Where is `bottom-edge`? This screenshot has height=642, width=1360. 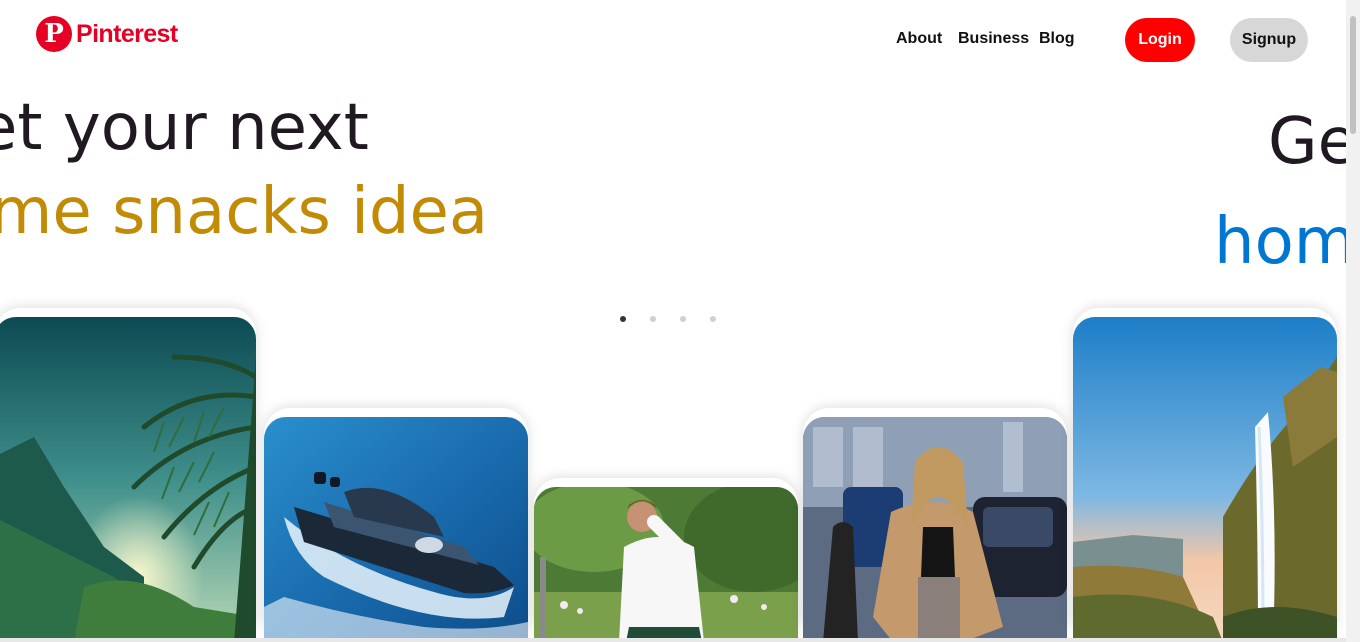 bottom-edge is located at coordinates (673, 640).